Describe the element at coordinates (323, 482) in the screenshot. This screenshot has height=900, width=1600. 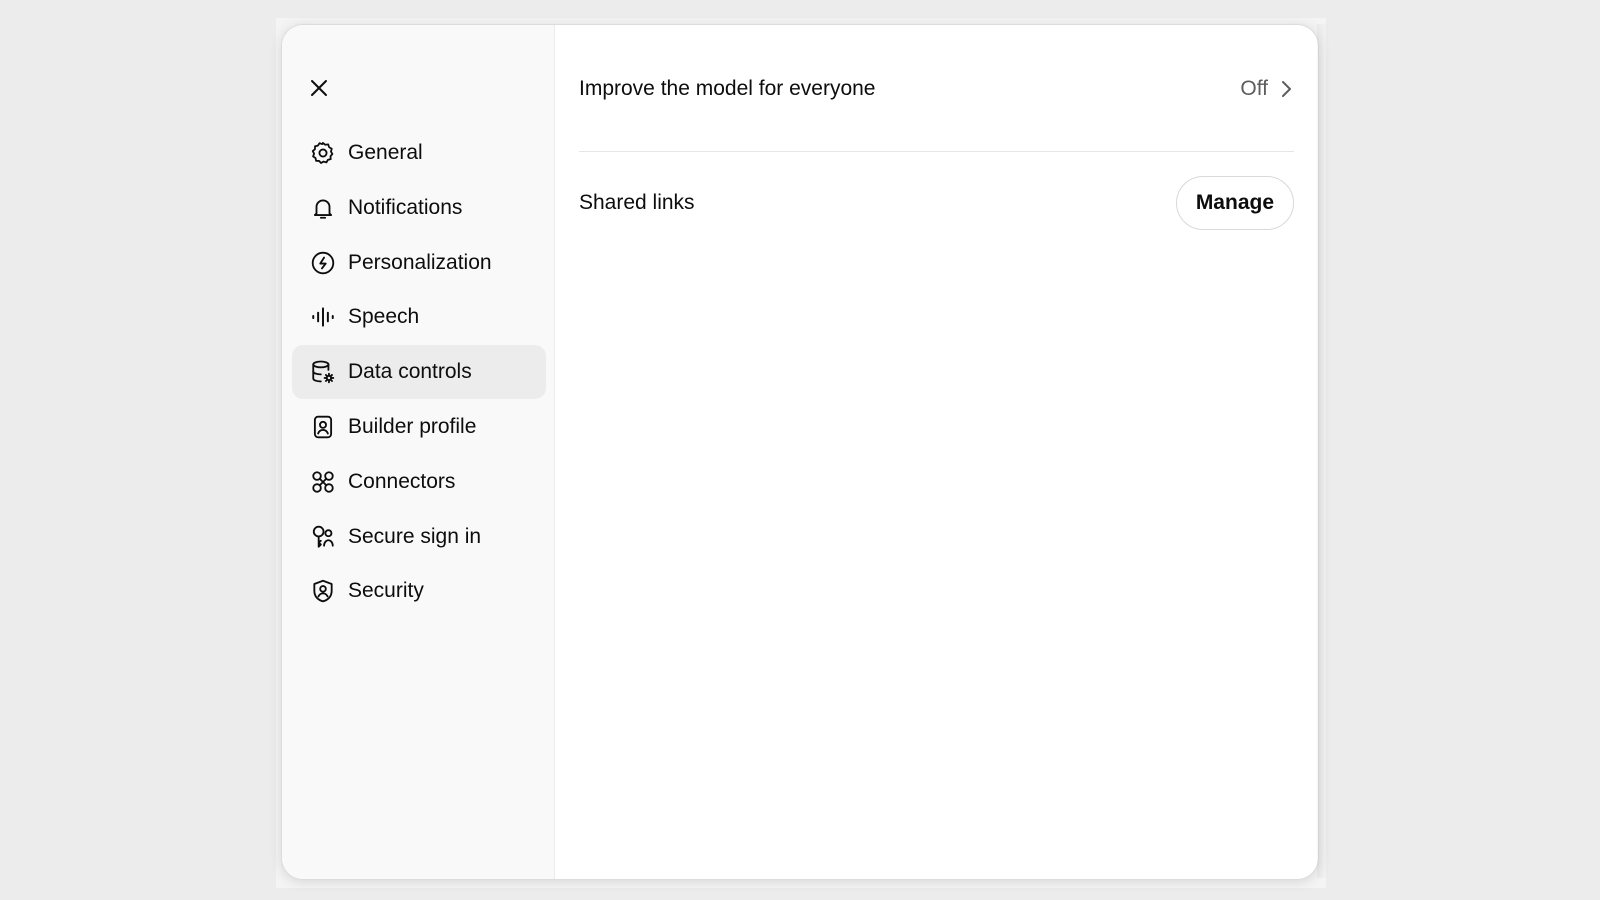
I see `connectors-icon` at that location.